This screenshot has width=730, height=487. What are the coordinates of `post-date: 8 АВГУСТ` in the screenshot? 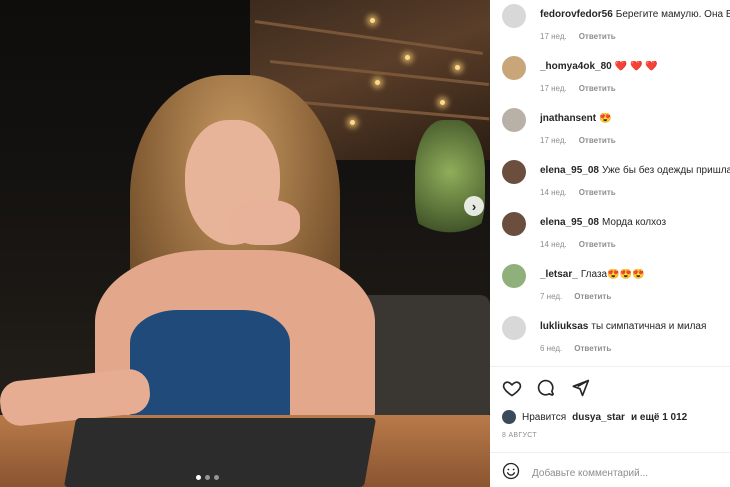 It's located at (519, 435).